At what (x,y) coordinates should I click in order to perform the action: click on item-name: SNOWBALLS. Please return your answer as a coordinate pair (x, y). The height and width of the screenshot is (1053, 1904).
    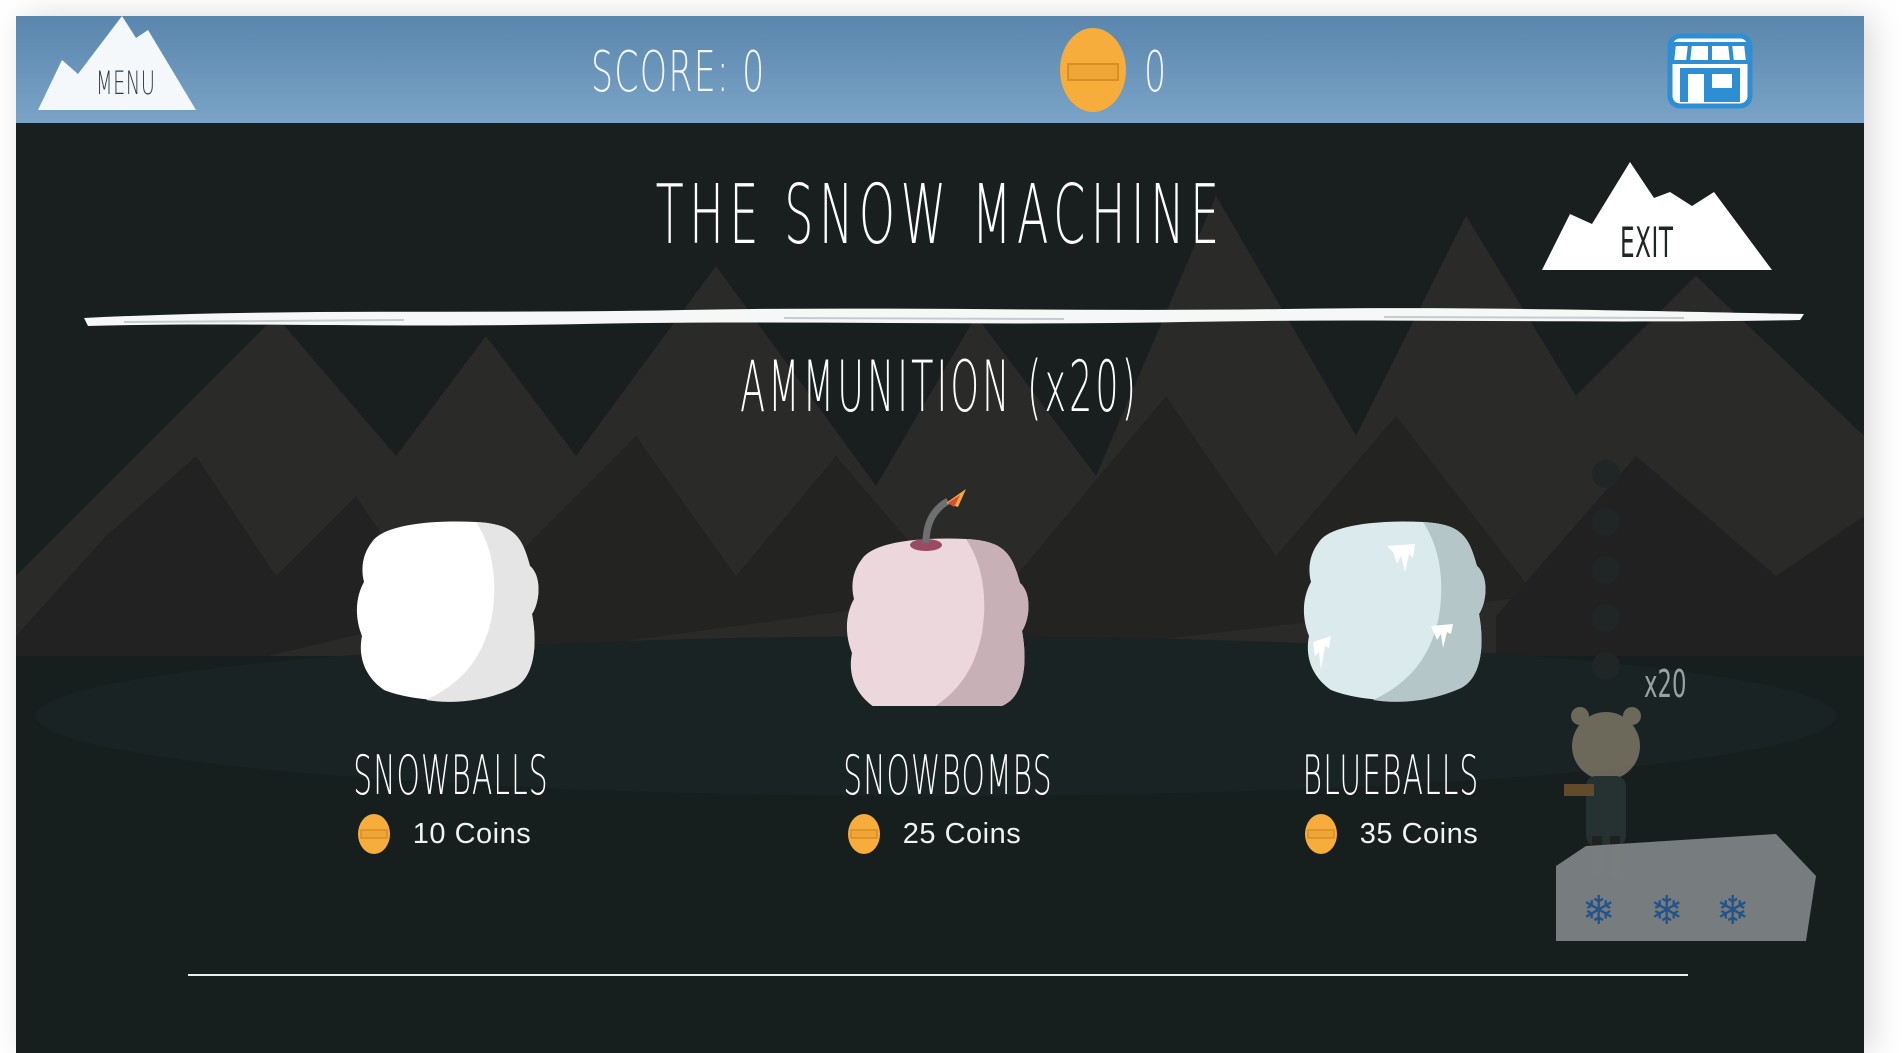
    Looking at the image, I should click on (451, 775).